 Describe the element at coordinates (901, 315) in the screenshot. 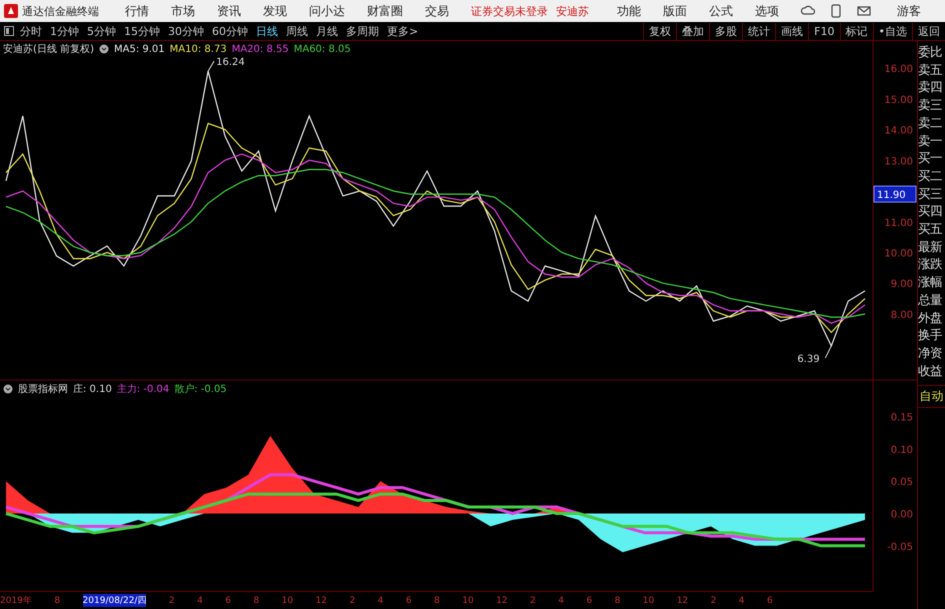

I see `price-axis-label: 8.00` at that location.